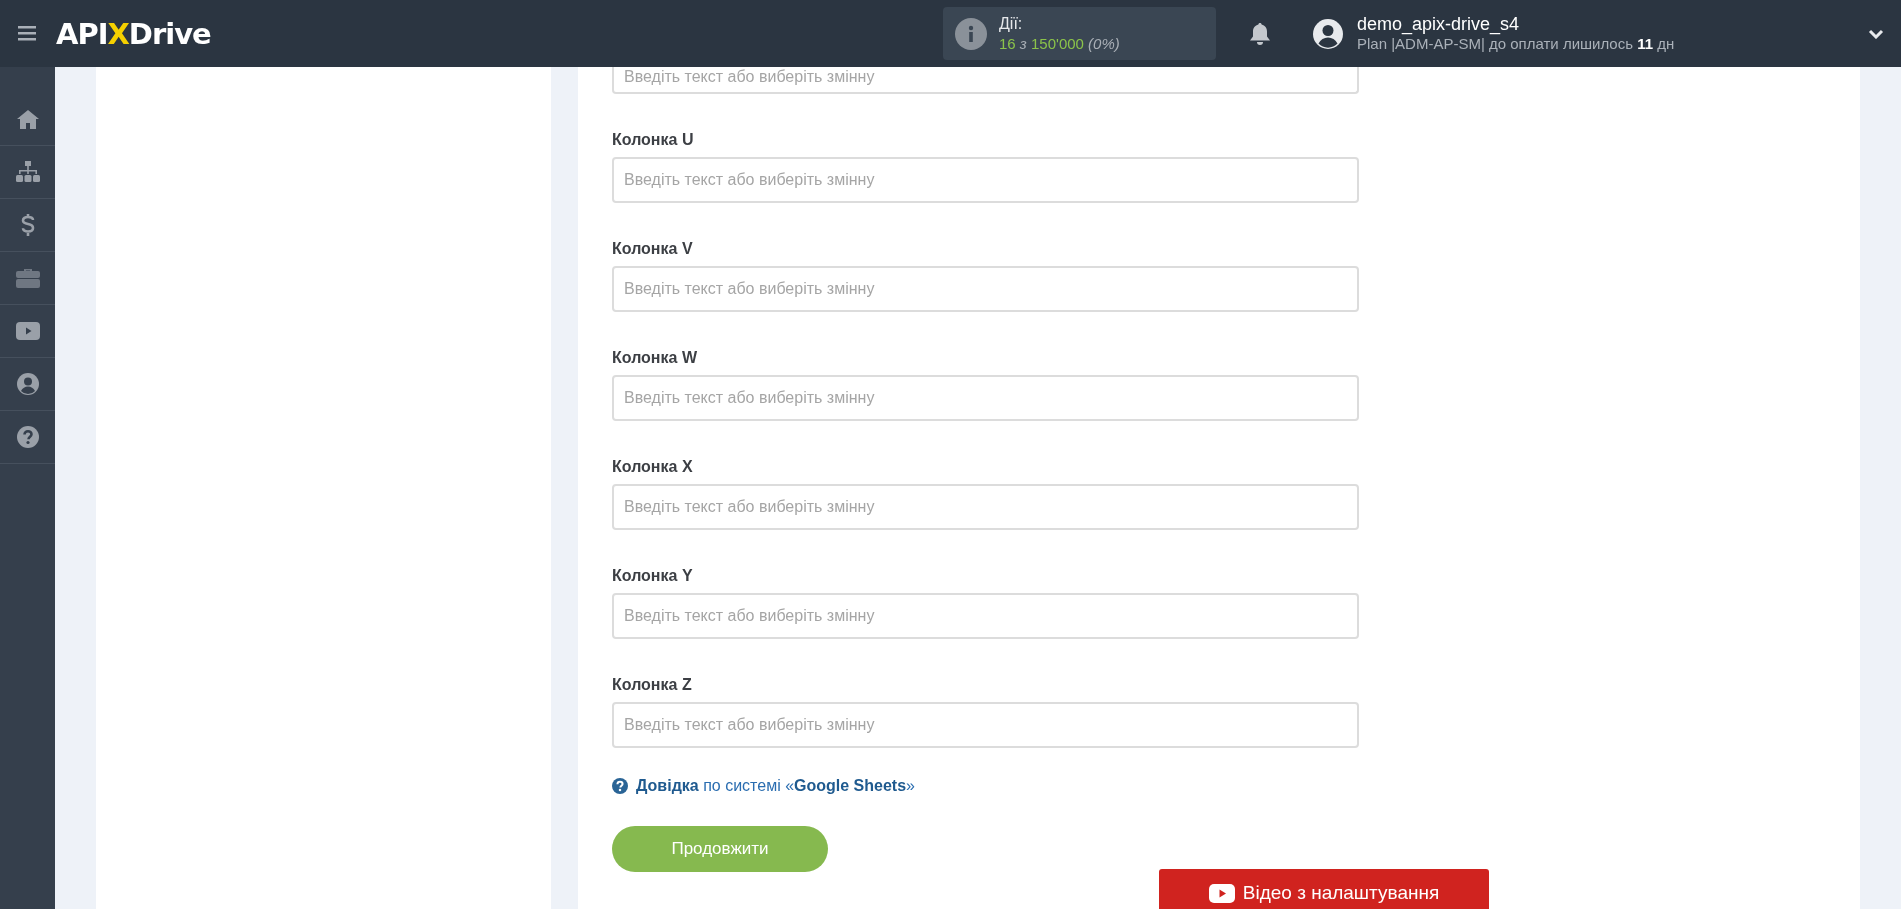  Describe the element at coordinates (27, 172) in the screenshot. I see `sitemap-icon` at that location.